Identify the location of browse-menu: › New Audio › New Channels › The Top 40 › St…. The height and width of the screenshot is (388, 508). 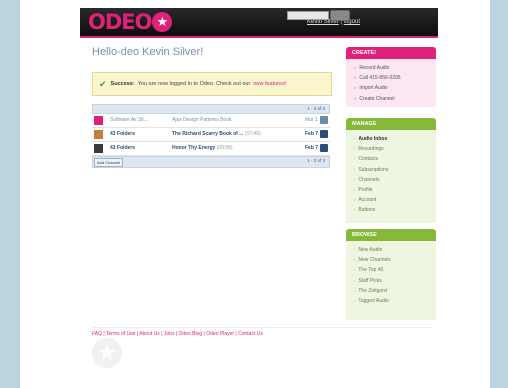
(391, 280).